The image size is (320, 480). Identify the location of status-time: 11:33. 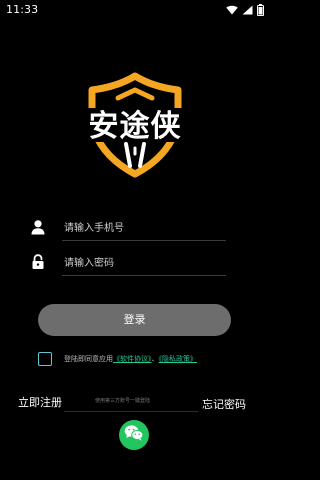
(22, 9).